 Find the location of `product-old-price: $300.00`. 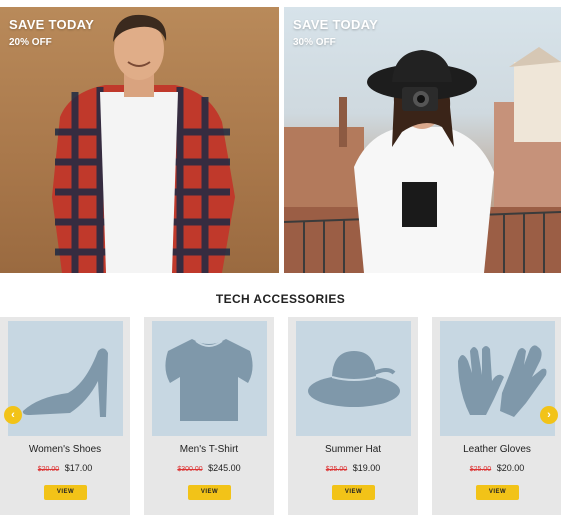

product-old-price: $300.00 is located at coordinates (190, 469).